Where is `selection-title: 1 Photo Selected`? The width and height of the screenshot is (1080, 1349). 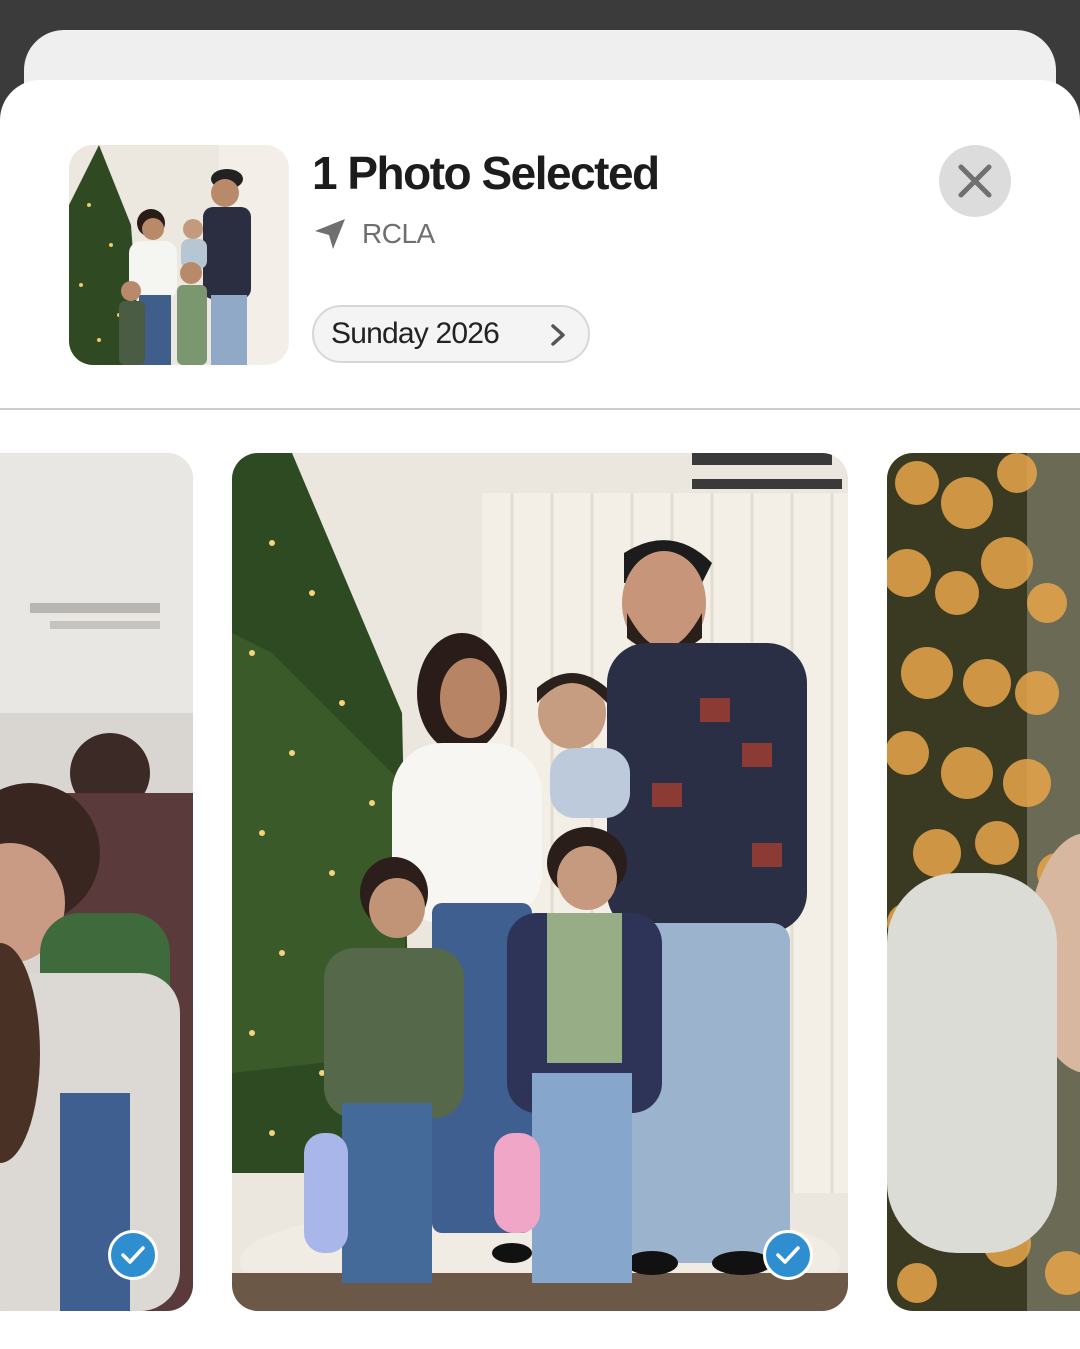 selection-title: 1 Photo Selected is located at coordinates (486, 173).